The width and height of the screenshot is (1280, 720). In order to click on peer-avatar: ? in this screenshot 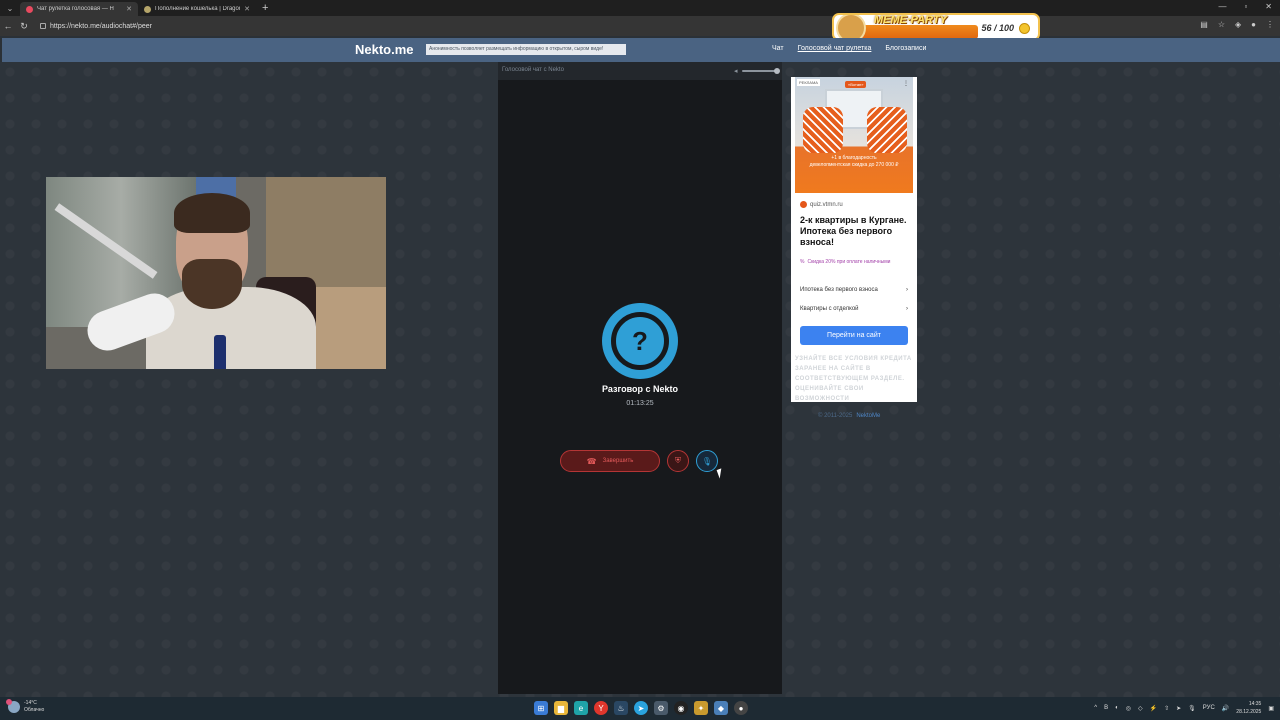, I will do `click(640, 341)`.